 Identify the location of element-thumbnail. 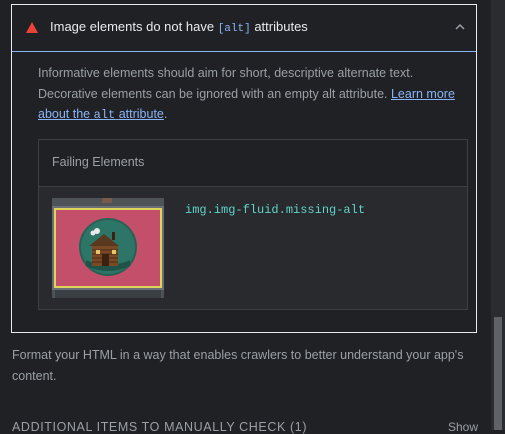
(108, 248).